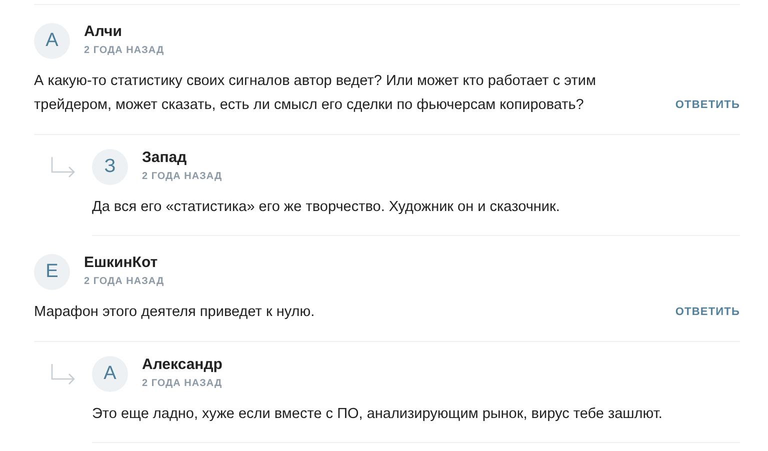 This screenshot has width=768, height=451. What do you see at coordinates (165, 158) in the screenshot?
I see `author-name: Запад` at bounding box center [165, 158].